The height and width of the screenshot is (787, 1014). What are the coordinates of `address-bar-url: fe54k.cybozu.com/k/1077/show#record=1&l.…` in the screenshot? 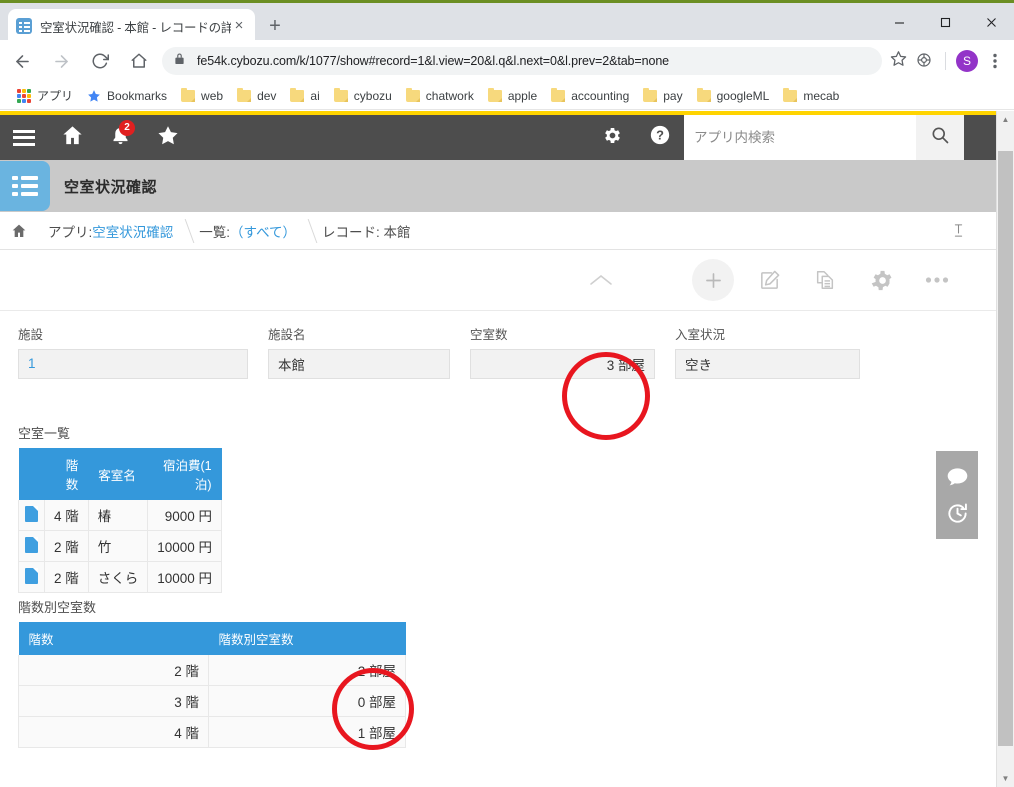 It's located at (433, 61).